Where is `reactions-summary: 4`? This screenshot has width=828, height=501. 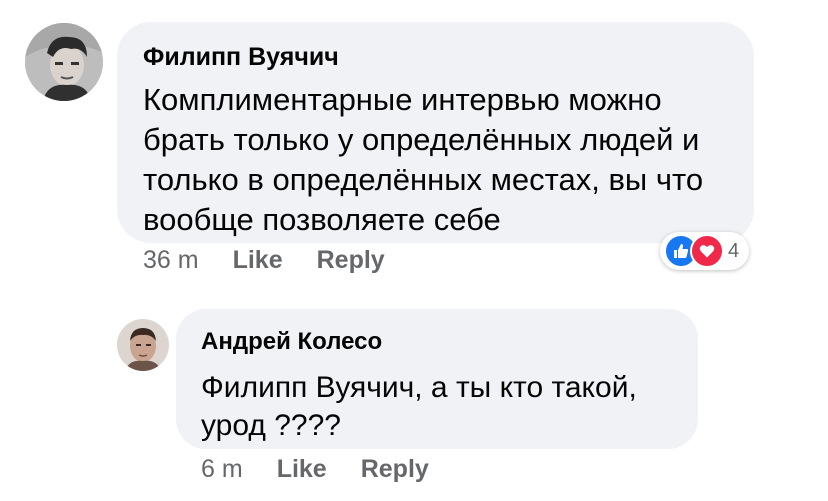
reactions-summary: 4 is located at coordinates (705, 251).